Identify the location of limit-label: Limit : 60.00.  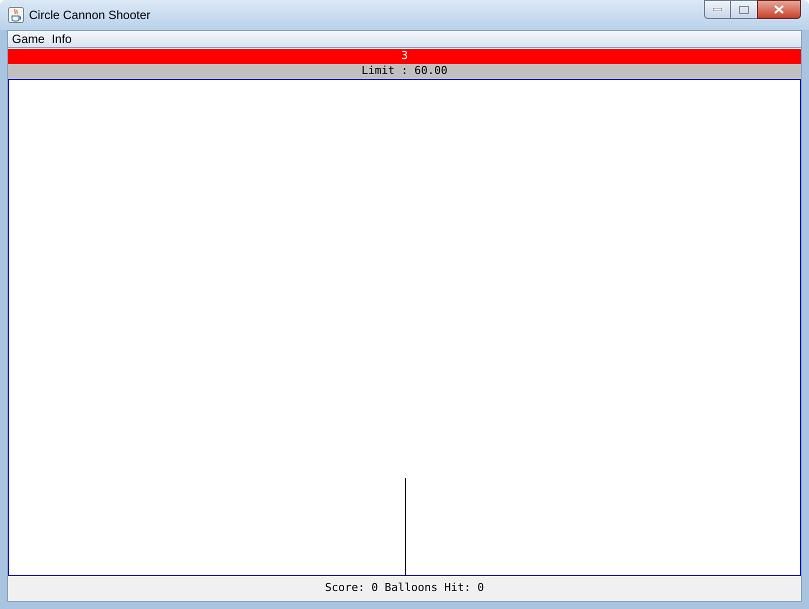
(404, 71).